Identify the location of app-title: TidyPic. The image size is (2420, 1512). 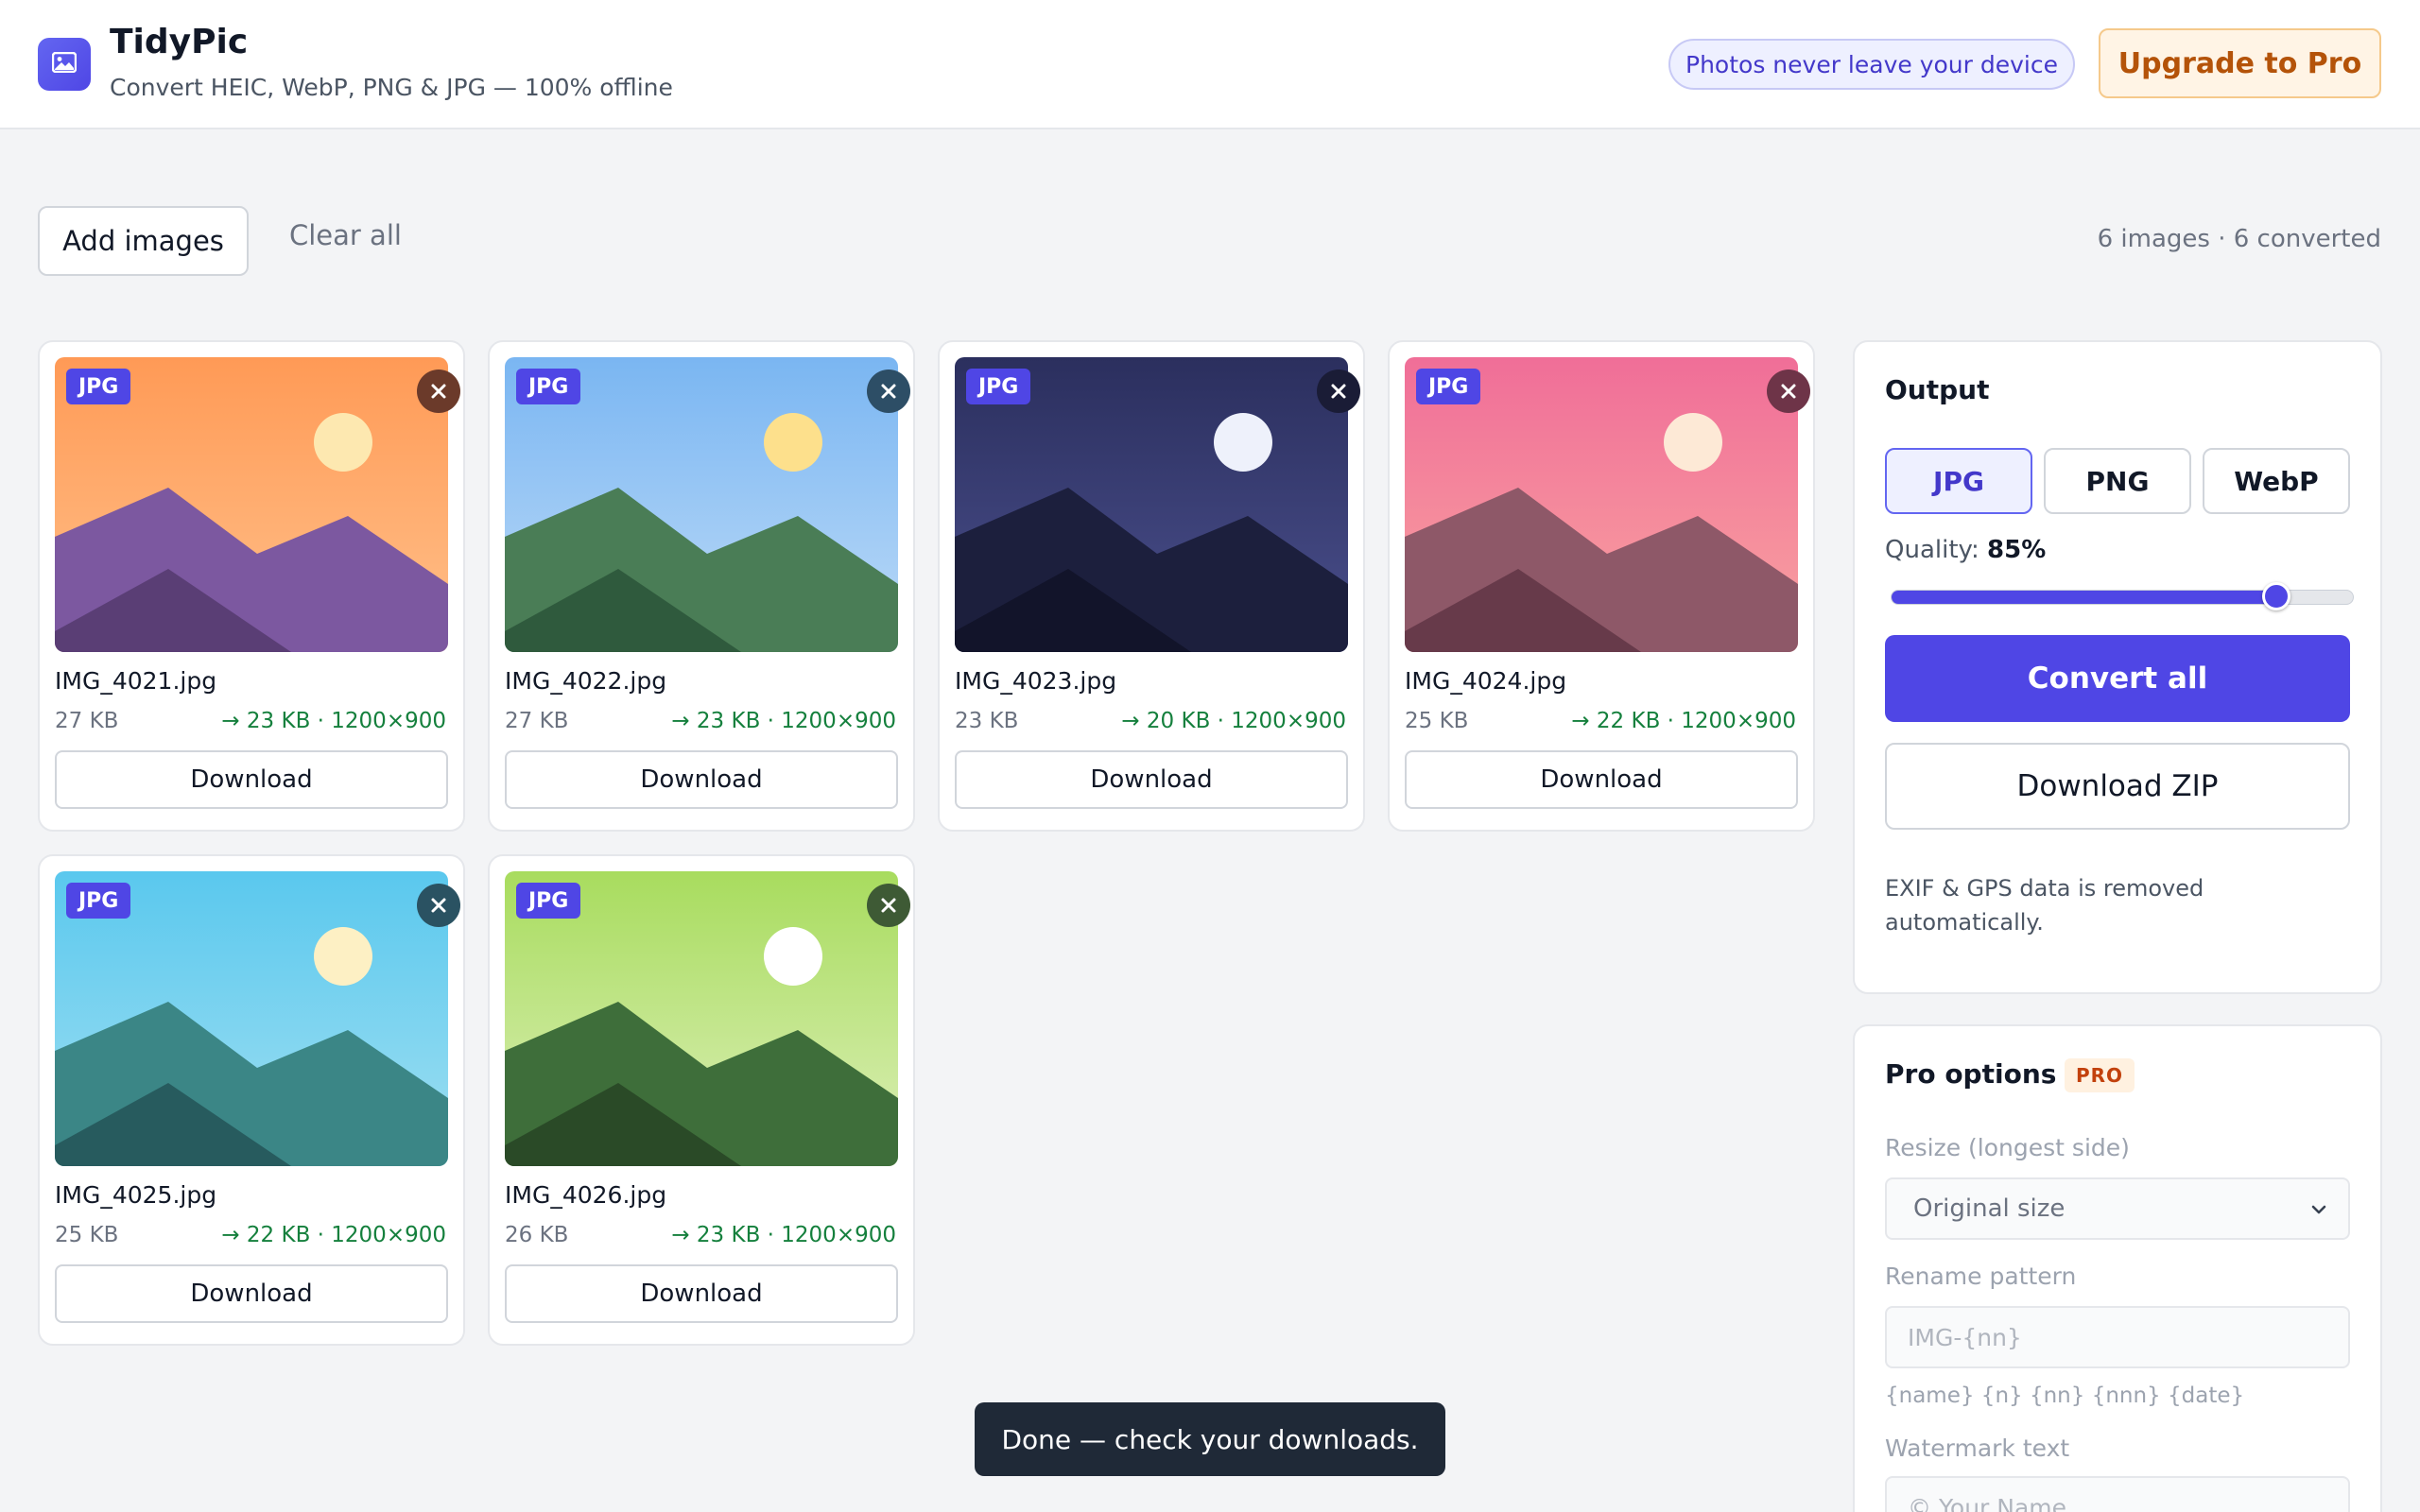
(179, 42).